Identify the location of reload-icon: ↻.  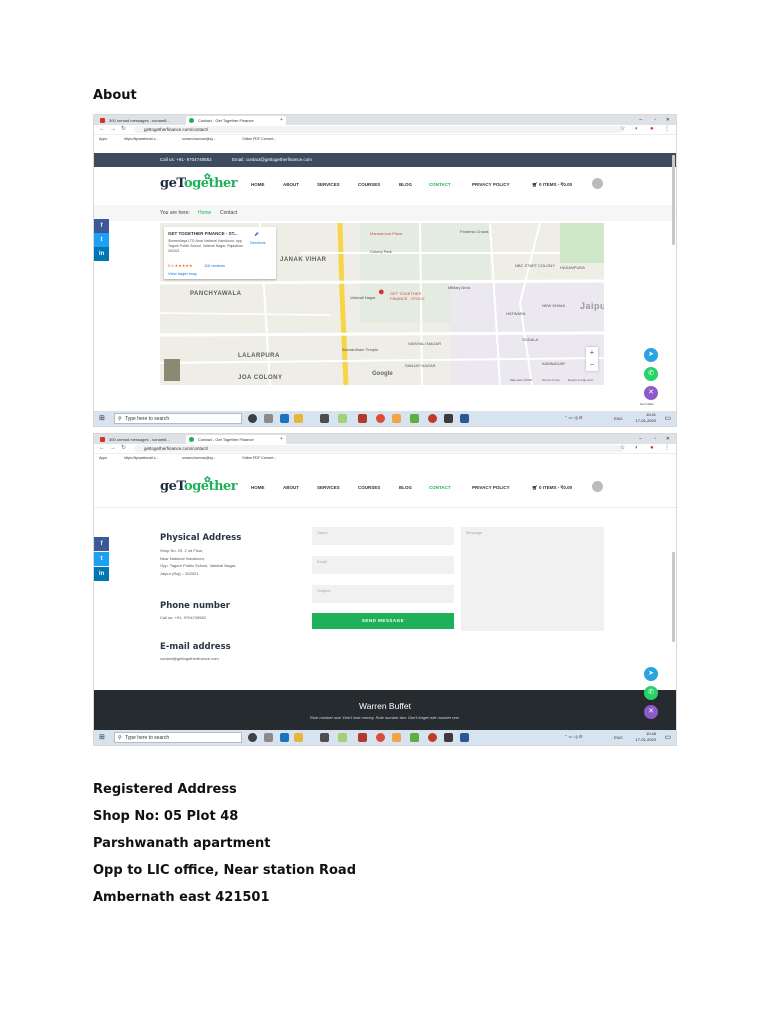
(123, 448).